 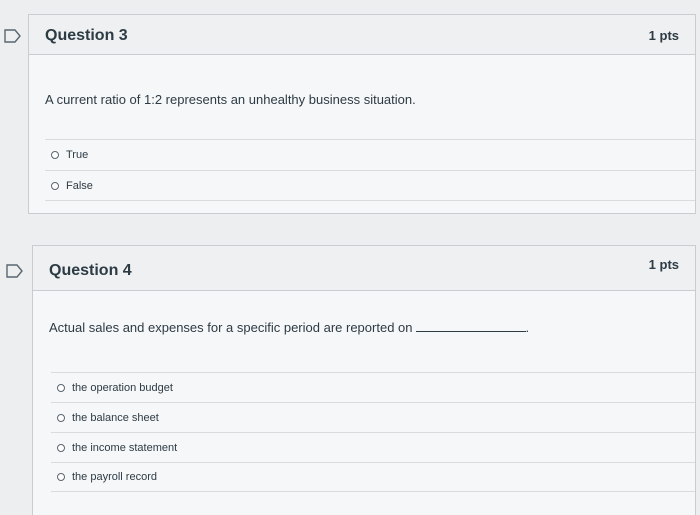 What do you see at coordinates (373, 417) in the screenshot?
I see `answer-option-balance-sheet: the balance sheet` at bounding box center [373, 417].